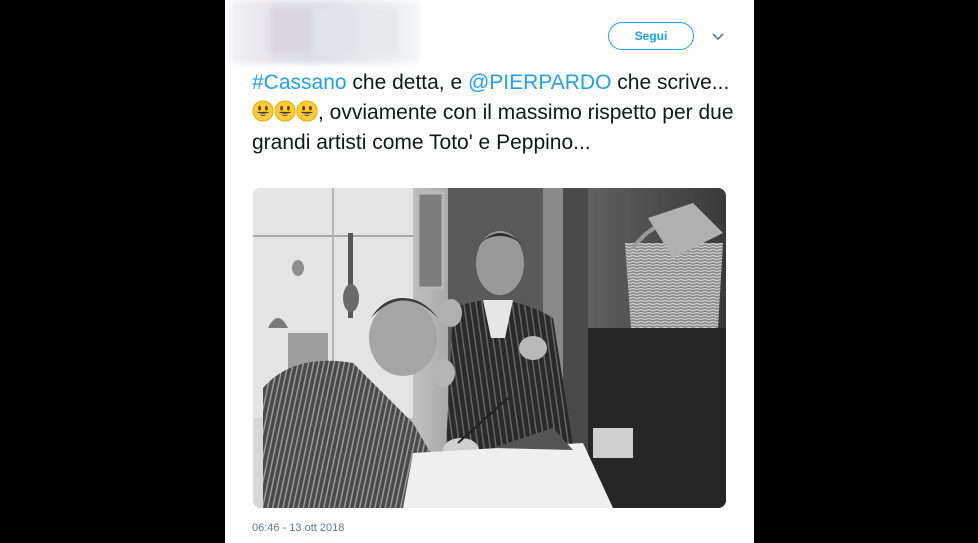  I want to click on tweet-text-part: che detta, e, so click(407, 82).